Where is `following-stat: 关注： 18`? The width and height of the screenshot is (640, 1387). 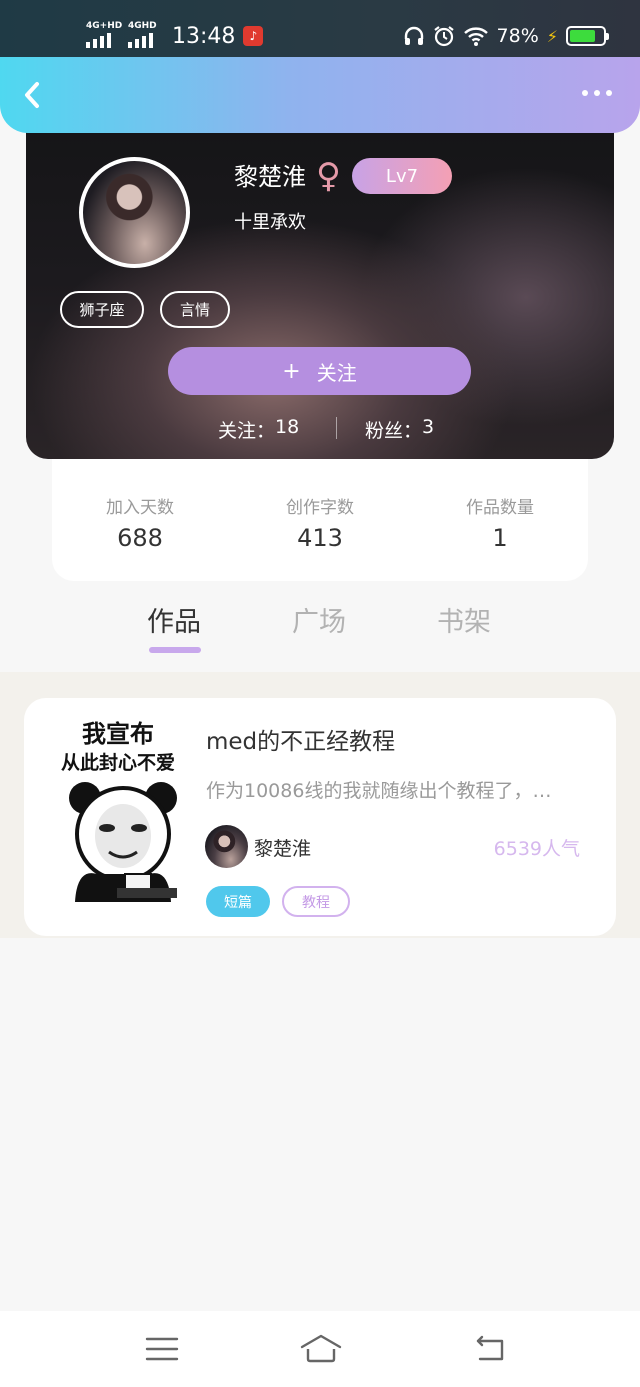 following-stat: 关注： 18 is located at coordinates (258, 429).